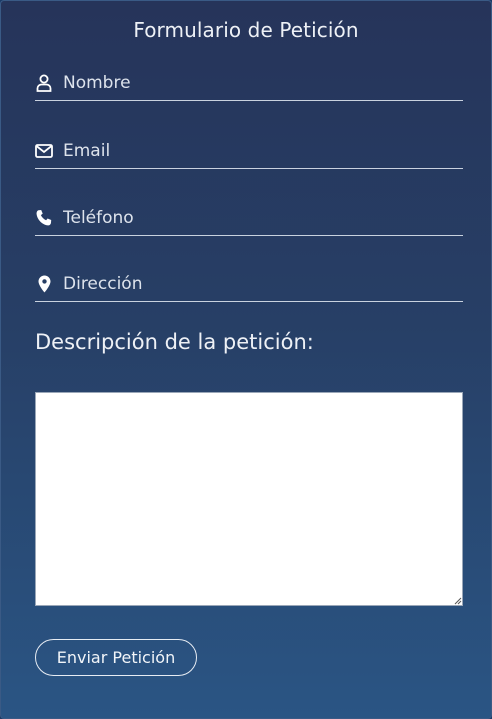 Image resolution: width=492 pixels, height=719 pixels. What do you see at coordinates (44, 151) in the screenshot?
I see `envelope-icon` at bounding box center [44, 151].